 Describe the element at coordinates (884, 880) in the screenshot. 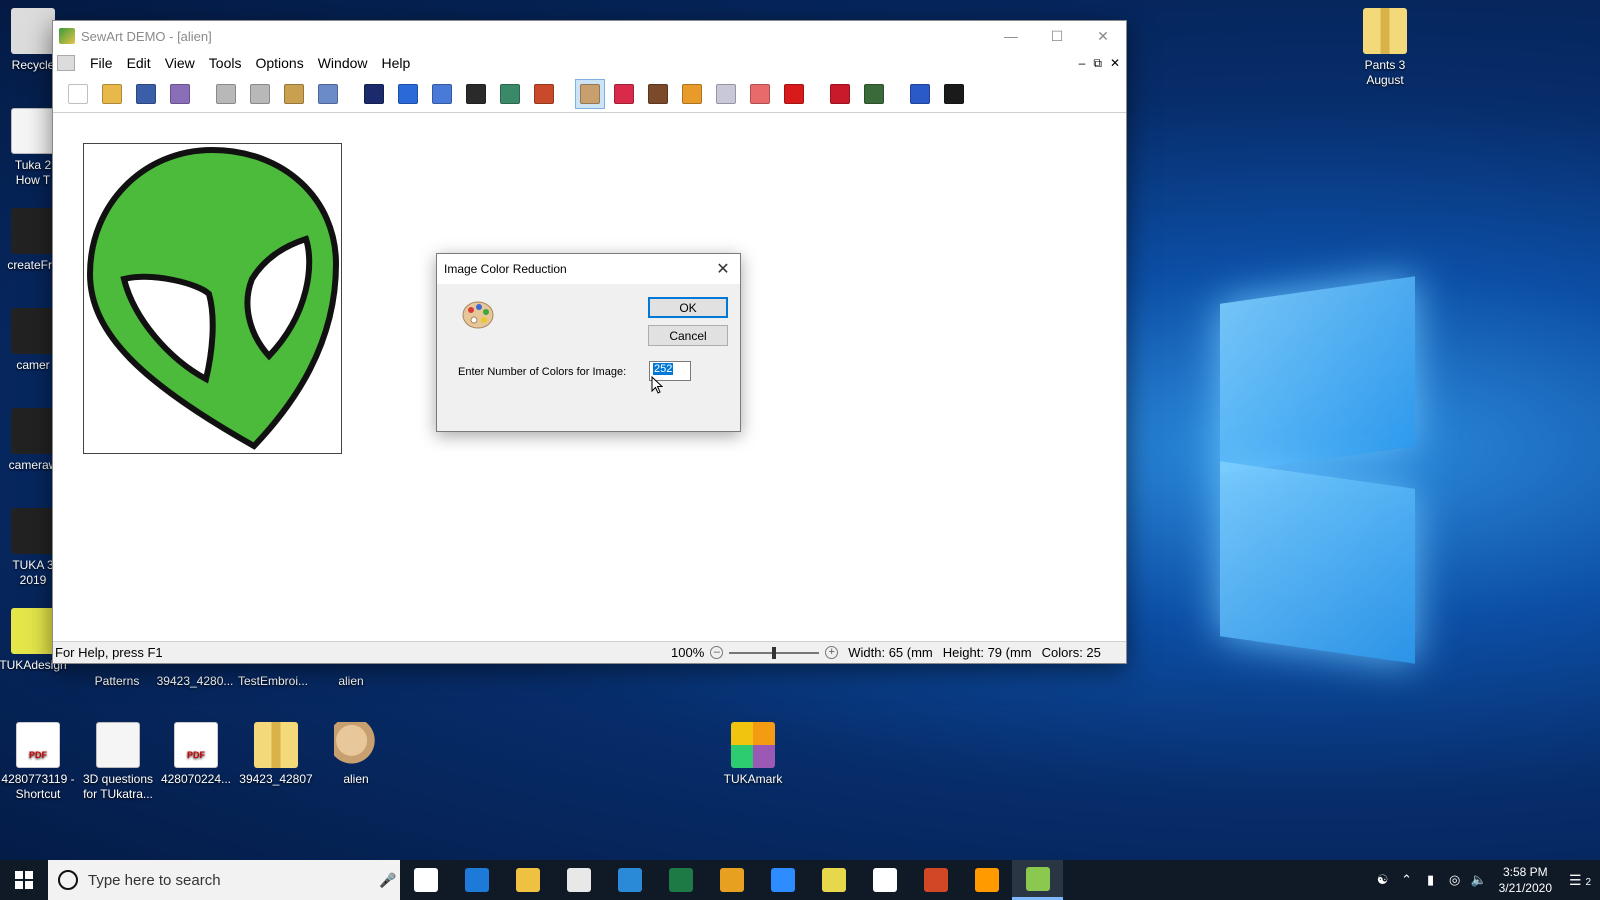

I see `settings-taskbar-button` at that location.